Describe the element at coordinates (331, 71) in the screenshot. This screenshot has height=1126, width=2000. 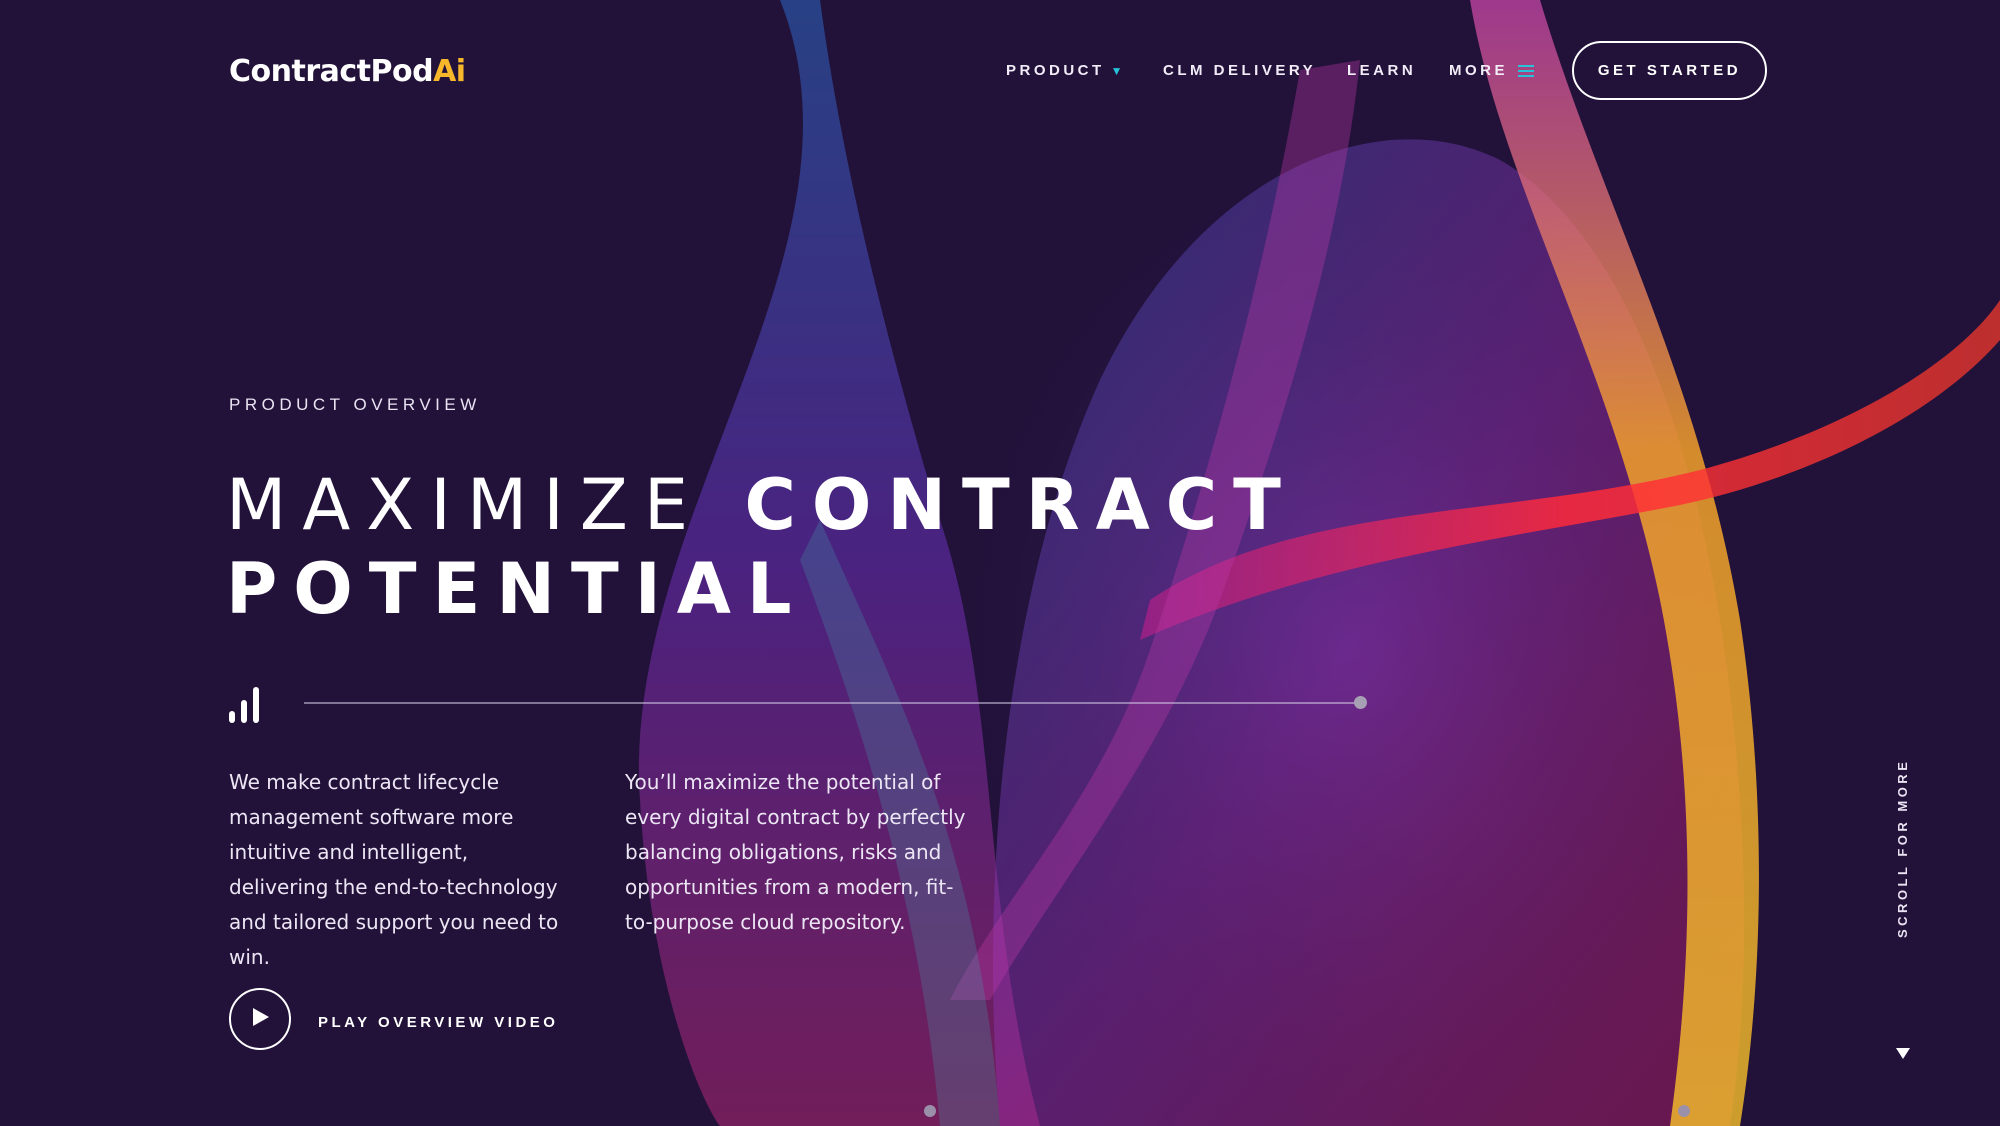
I see `brand-name-main: ContractPod` at that location.